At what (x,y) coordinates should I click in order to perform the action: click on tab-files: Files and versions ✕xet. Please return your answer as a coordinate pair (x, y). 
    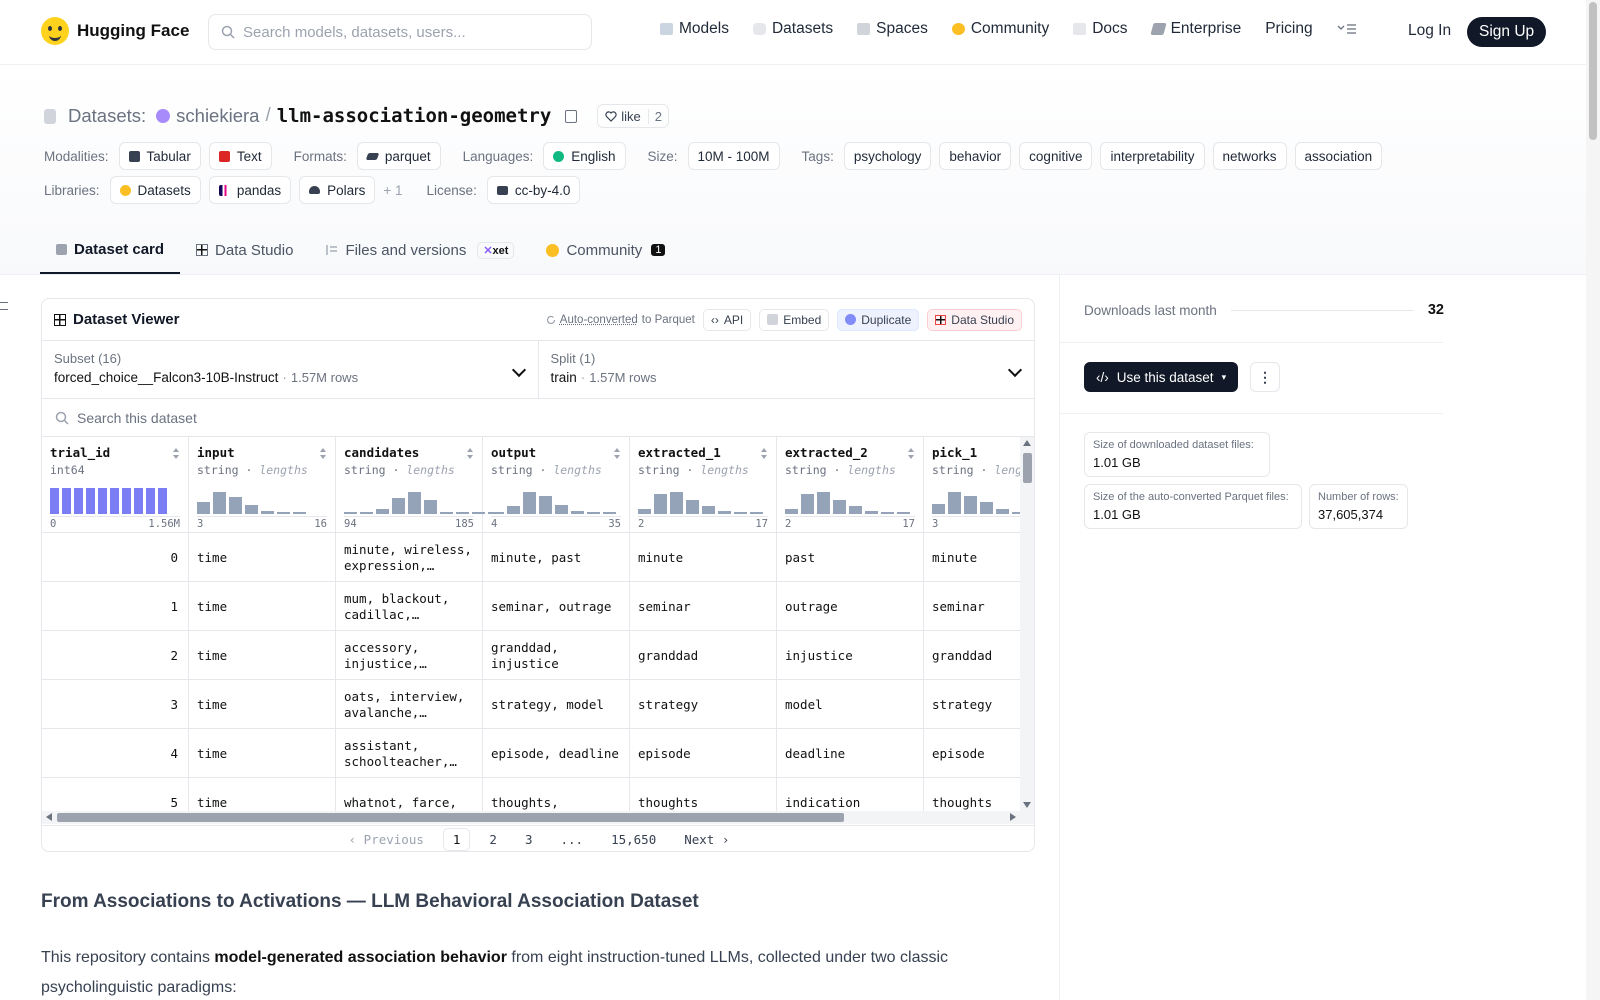
    Looking at the image, I should click on (419, 250).